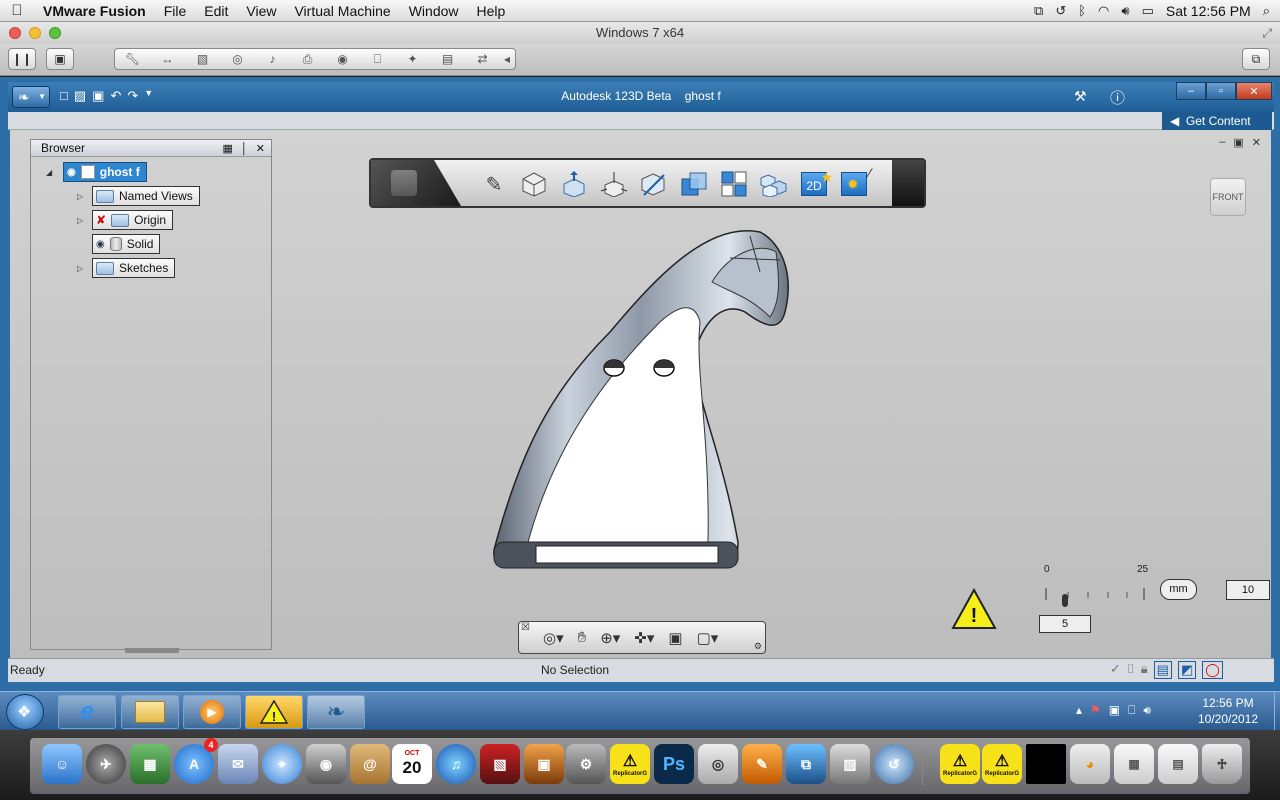 This screenshot has height=800, width=1280. I want to click on scale-ruler, so click(1096, 596).